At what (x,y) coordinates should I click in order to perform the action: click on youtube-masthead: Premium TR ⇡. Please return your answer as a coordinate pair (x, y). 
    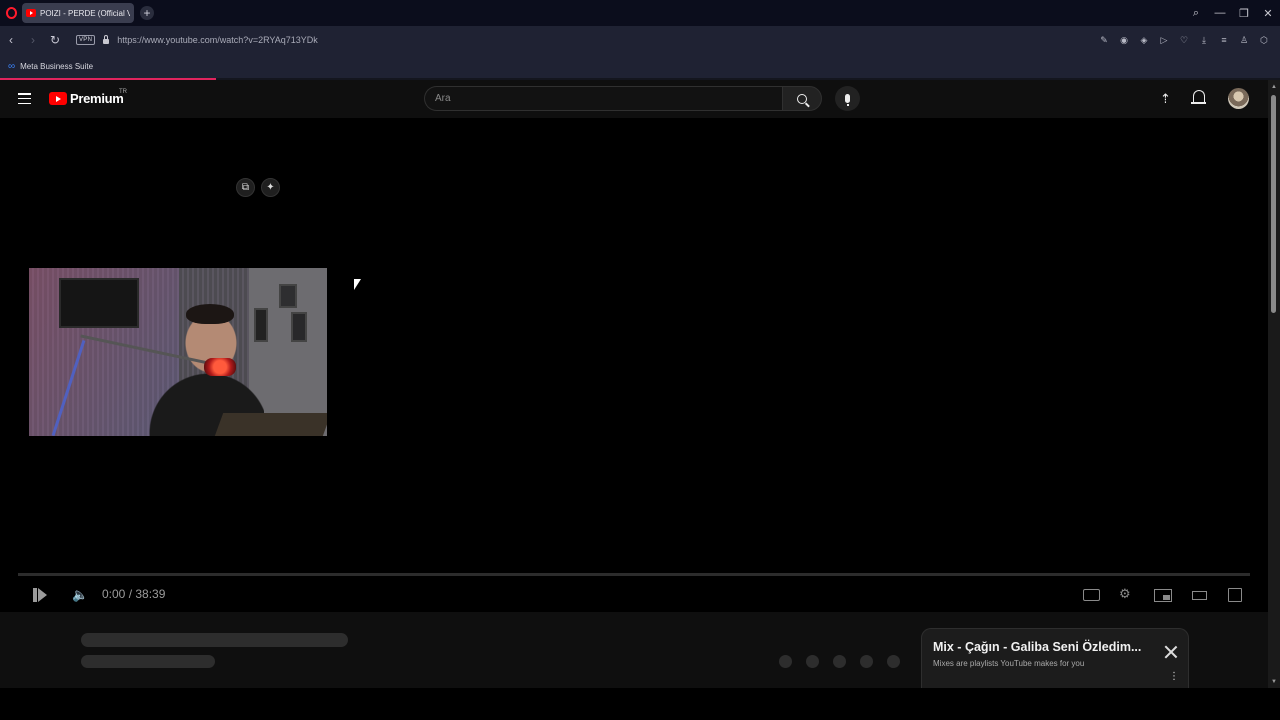
    Looking at the image, I should click on (634, 99).